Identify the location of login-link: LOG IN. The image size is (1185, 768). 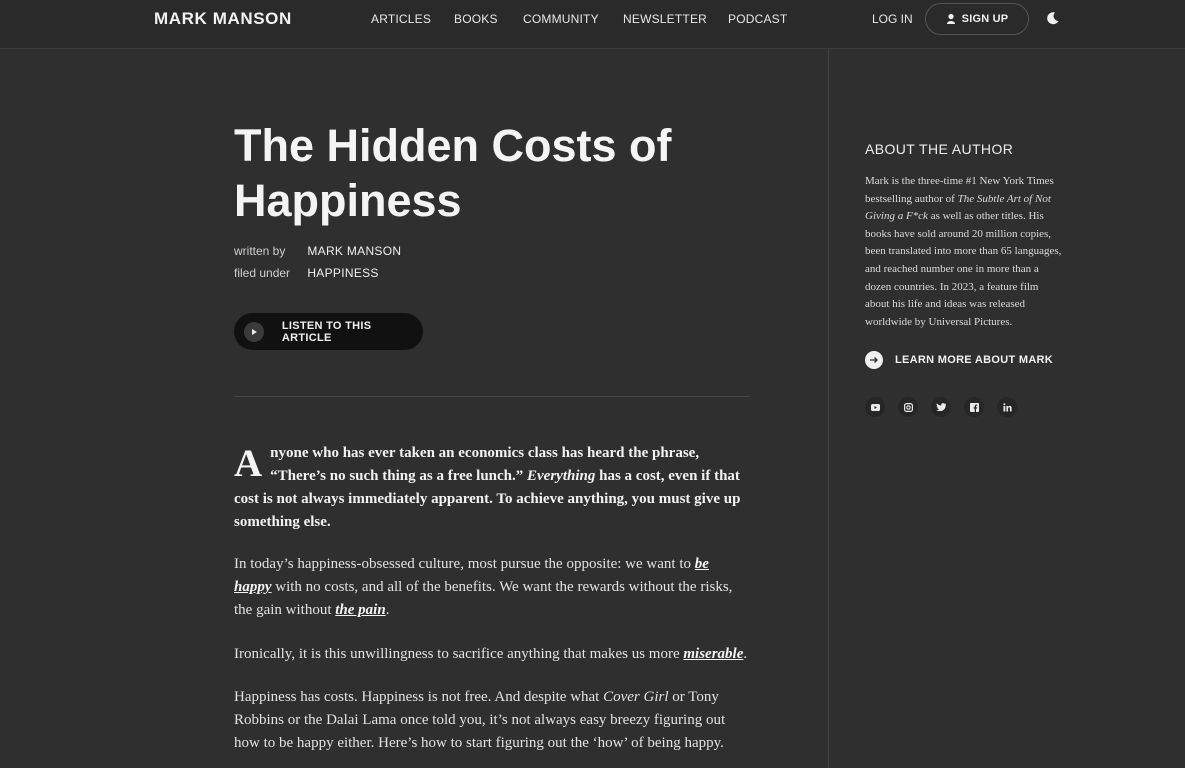
(892, 19).